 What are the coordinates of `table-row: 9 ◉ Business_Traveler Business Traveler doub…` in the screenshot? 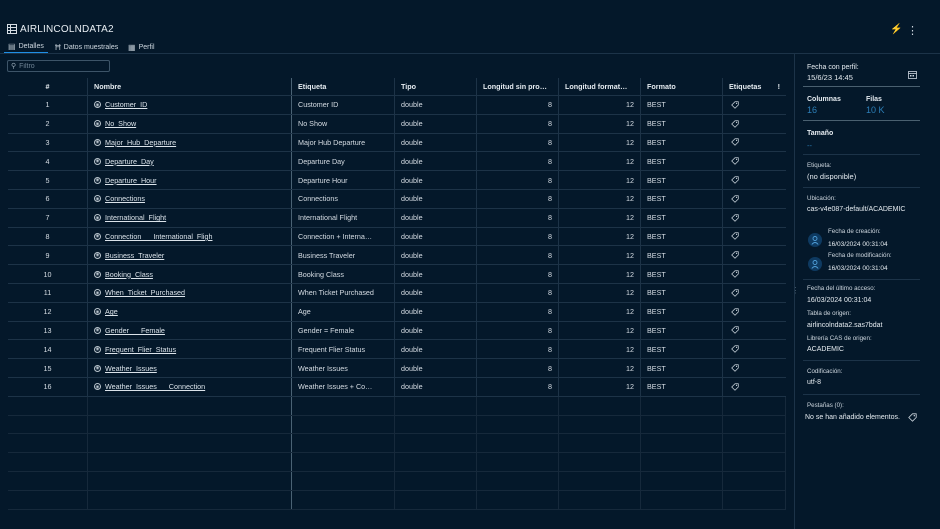 It's located at (397, 256).